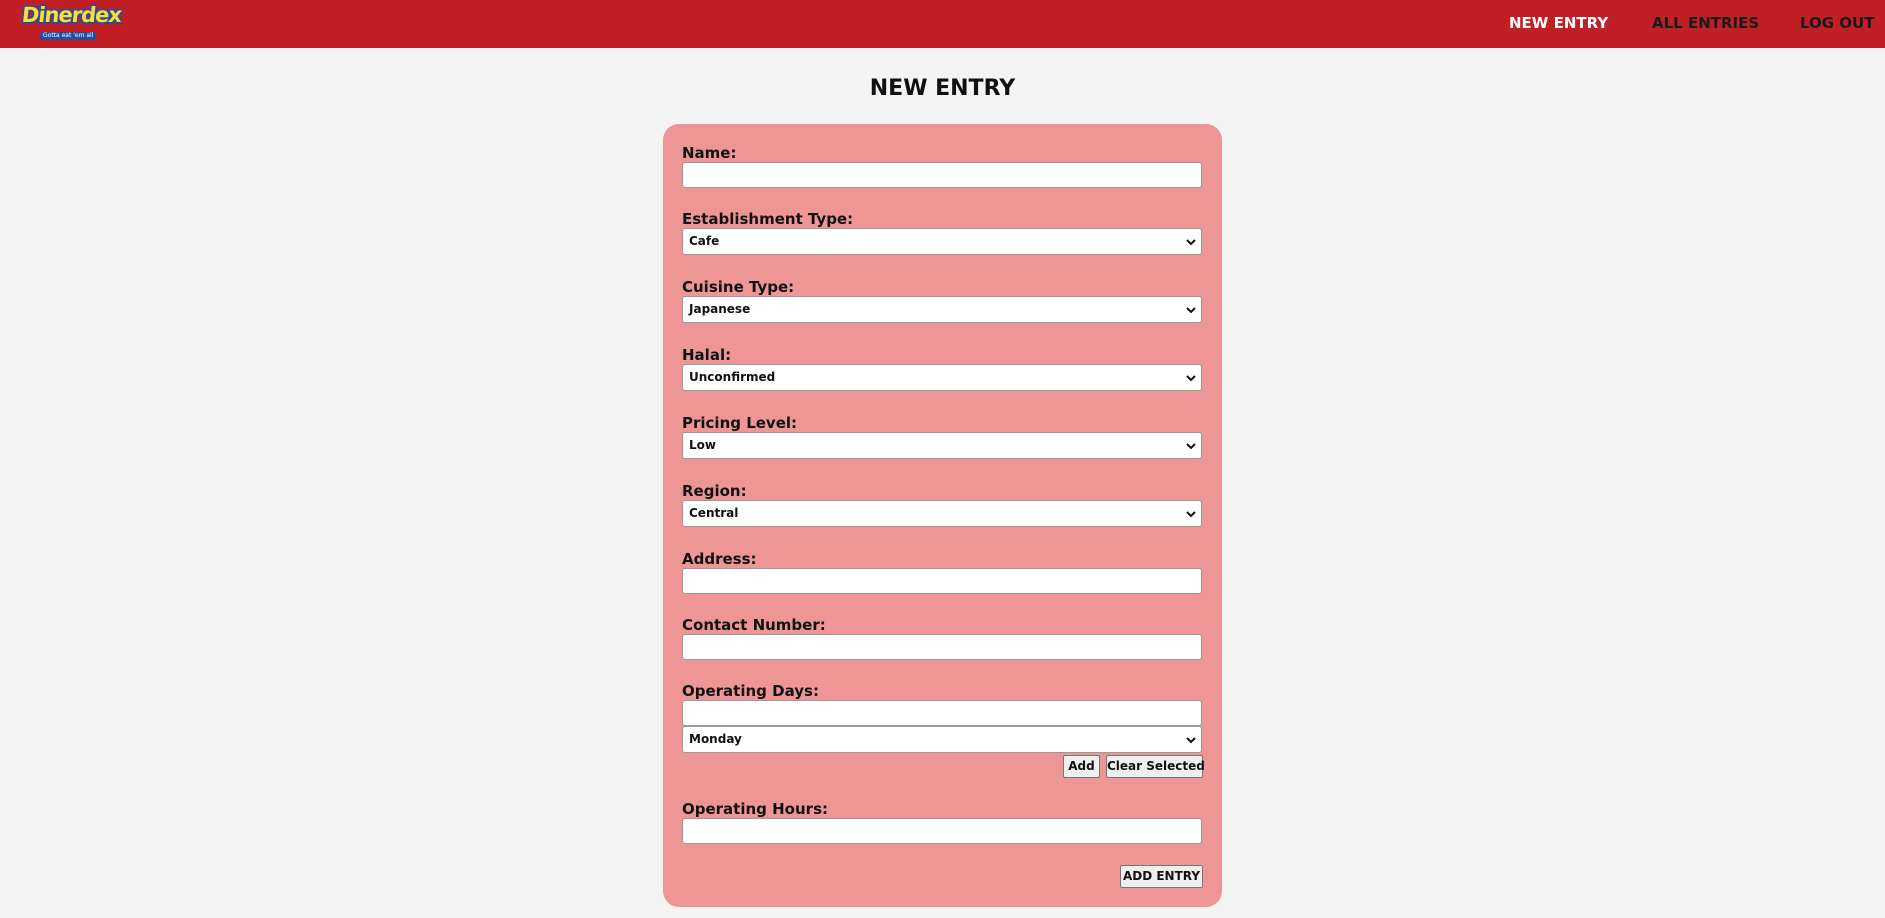  Describe the element at coordinates (68, 36) in the screenshot. I see `logo-tagline: Gotta eat 'em all` at that location.